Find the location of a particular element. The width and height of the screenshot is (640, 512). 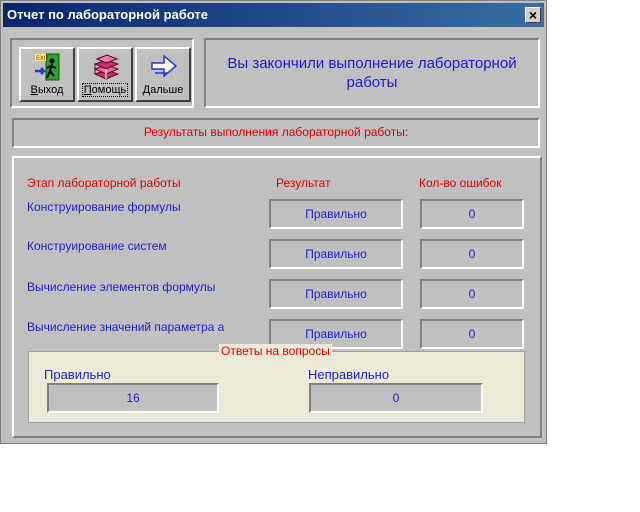

exit-door-icon: EXIT is located at coordinates (47, 67).